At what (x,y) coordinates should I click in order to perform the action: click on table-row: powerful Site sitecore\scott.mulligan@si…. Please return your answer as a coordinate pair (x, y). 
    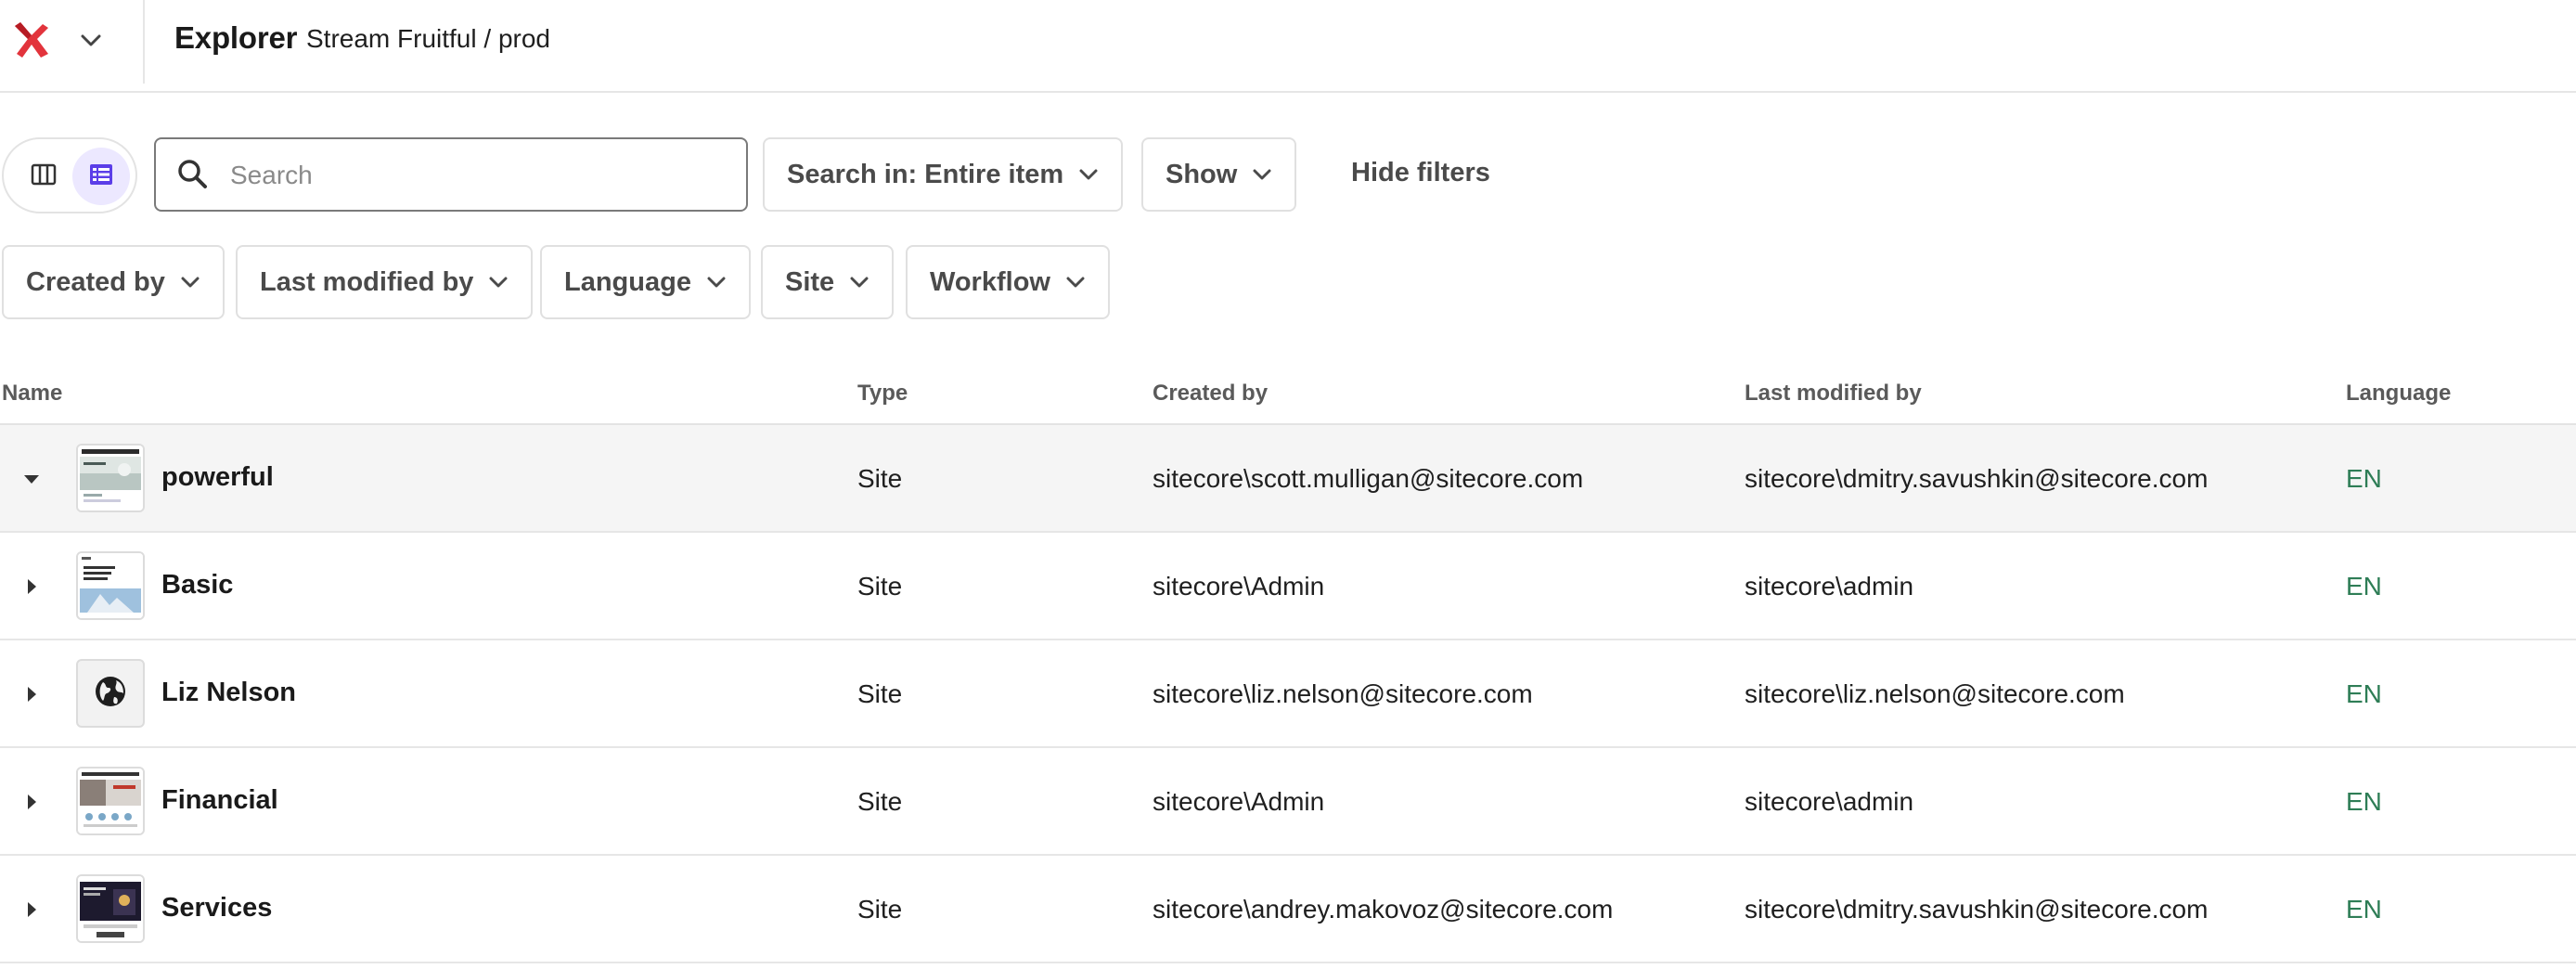
    Looking at the image, I should click on (1288, 479).